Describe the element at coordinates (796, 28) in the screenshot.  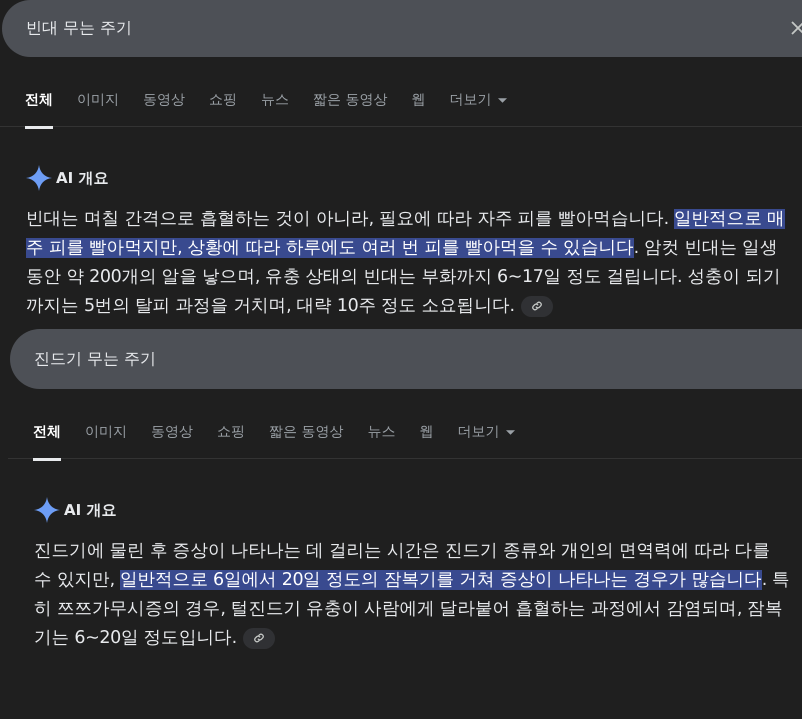
I see `close-icon` at that location.